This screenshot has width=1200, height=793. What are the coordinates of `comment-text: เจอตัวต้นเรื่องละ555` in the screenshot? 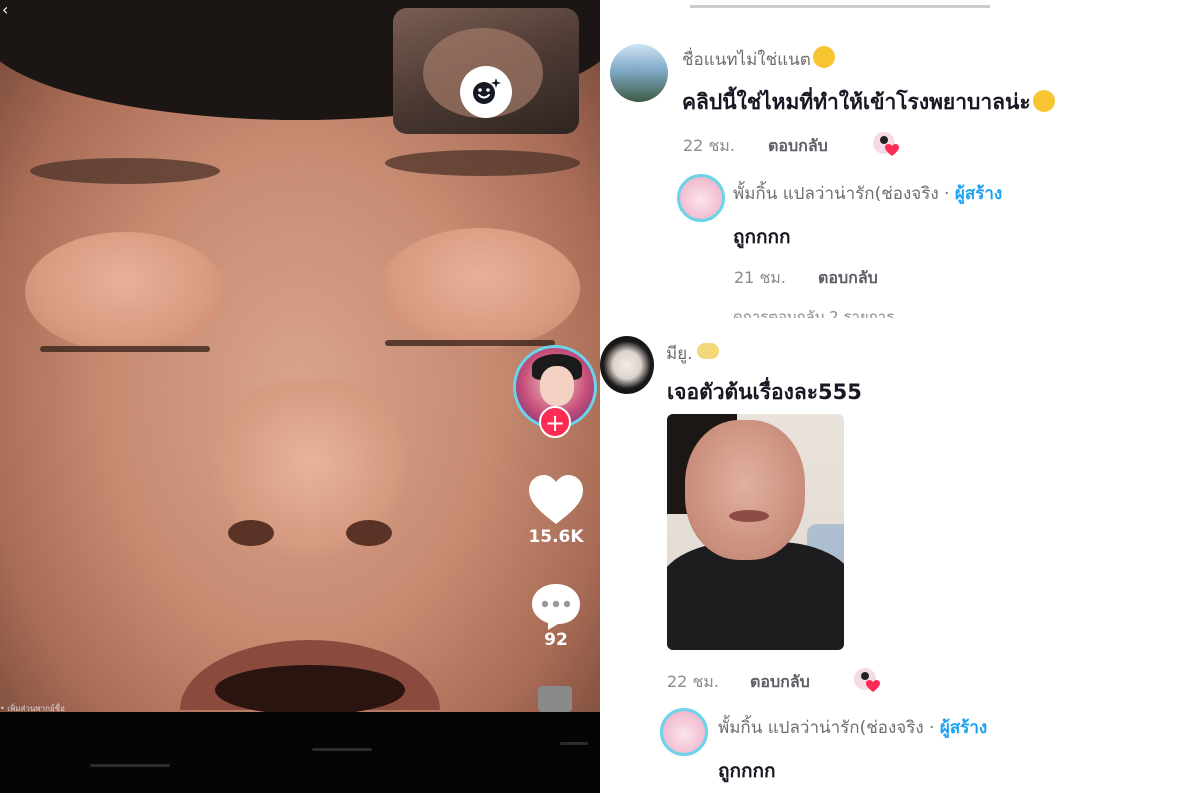 It's located at (764, 392).